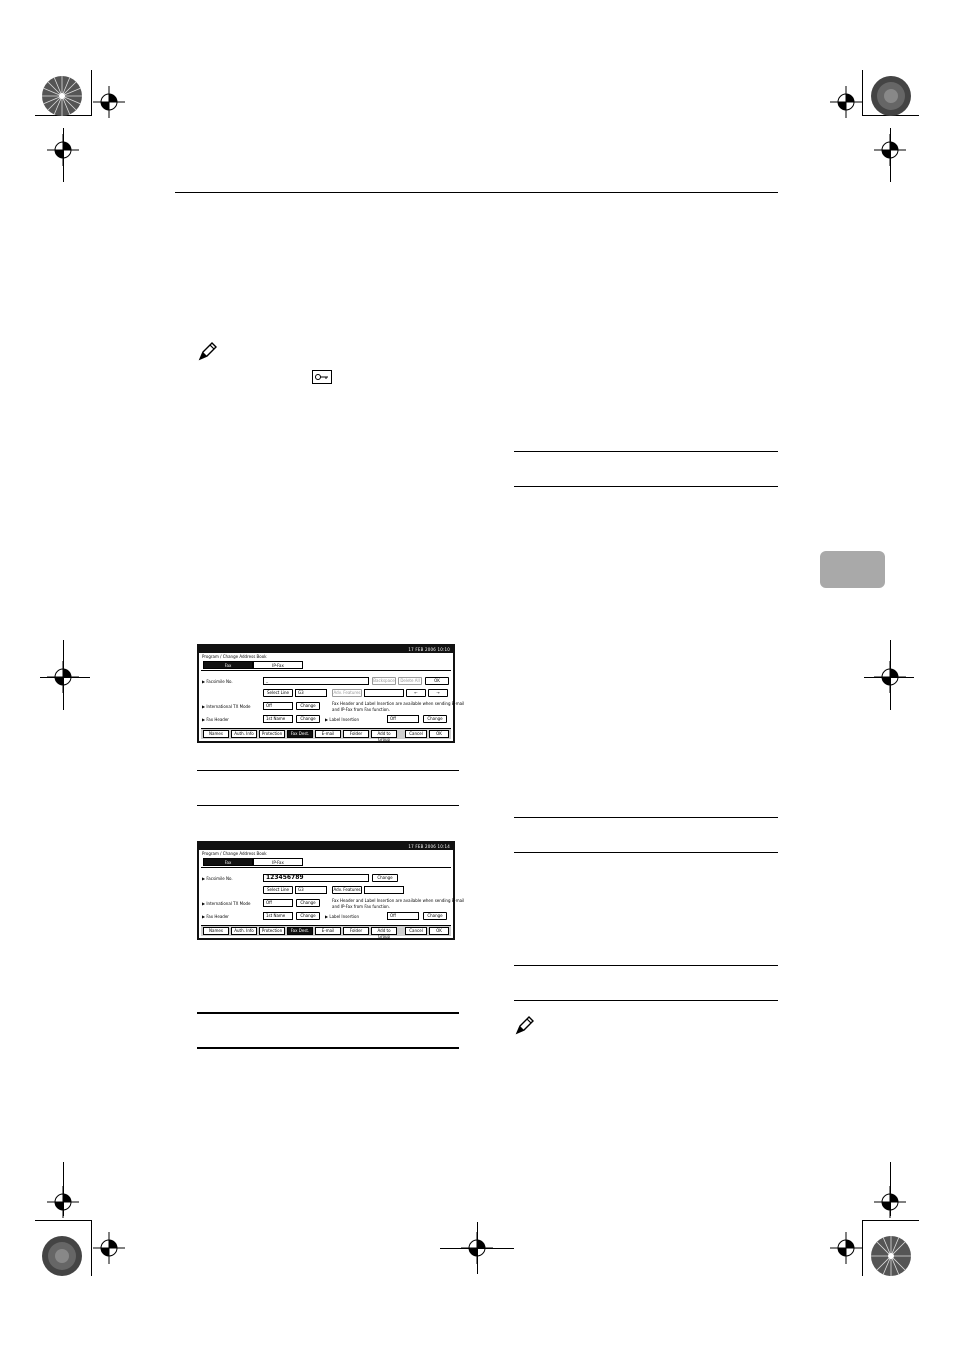  What do you see at coordinates (326, 862) in the screenshot?
I see `tab-bar: Fax IP-Fax` at bounding box center [326, 862].